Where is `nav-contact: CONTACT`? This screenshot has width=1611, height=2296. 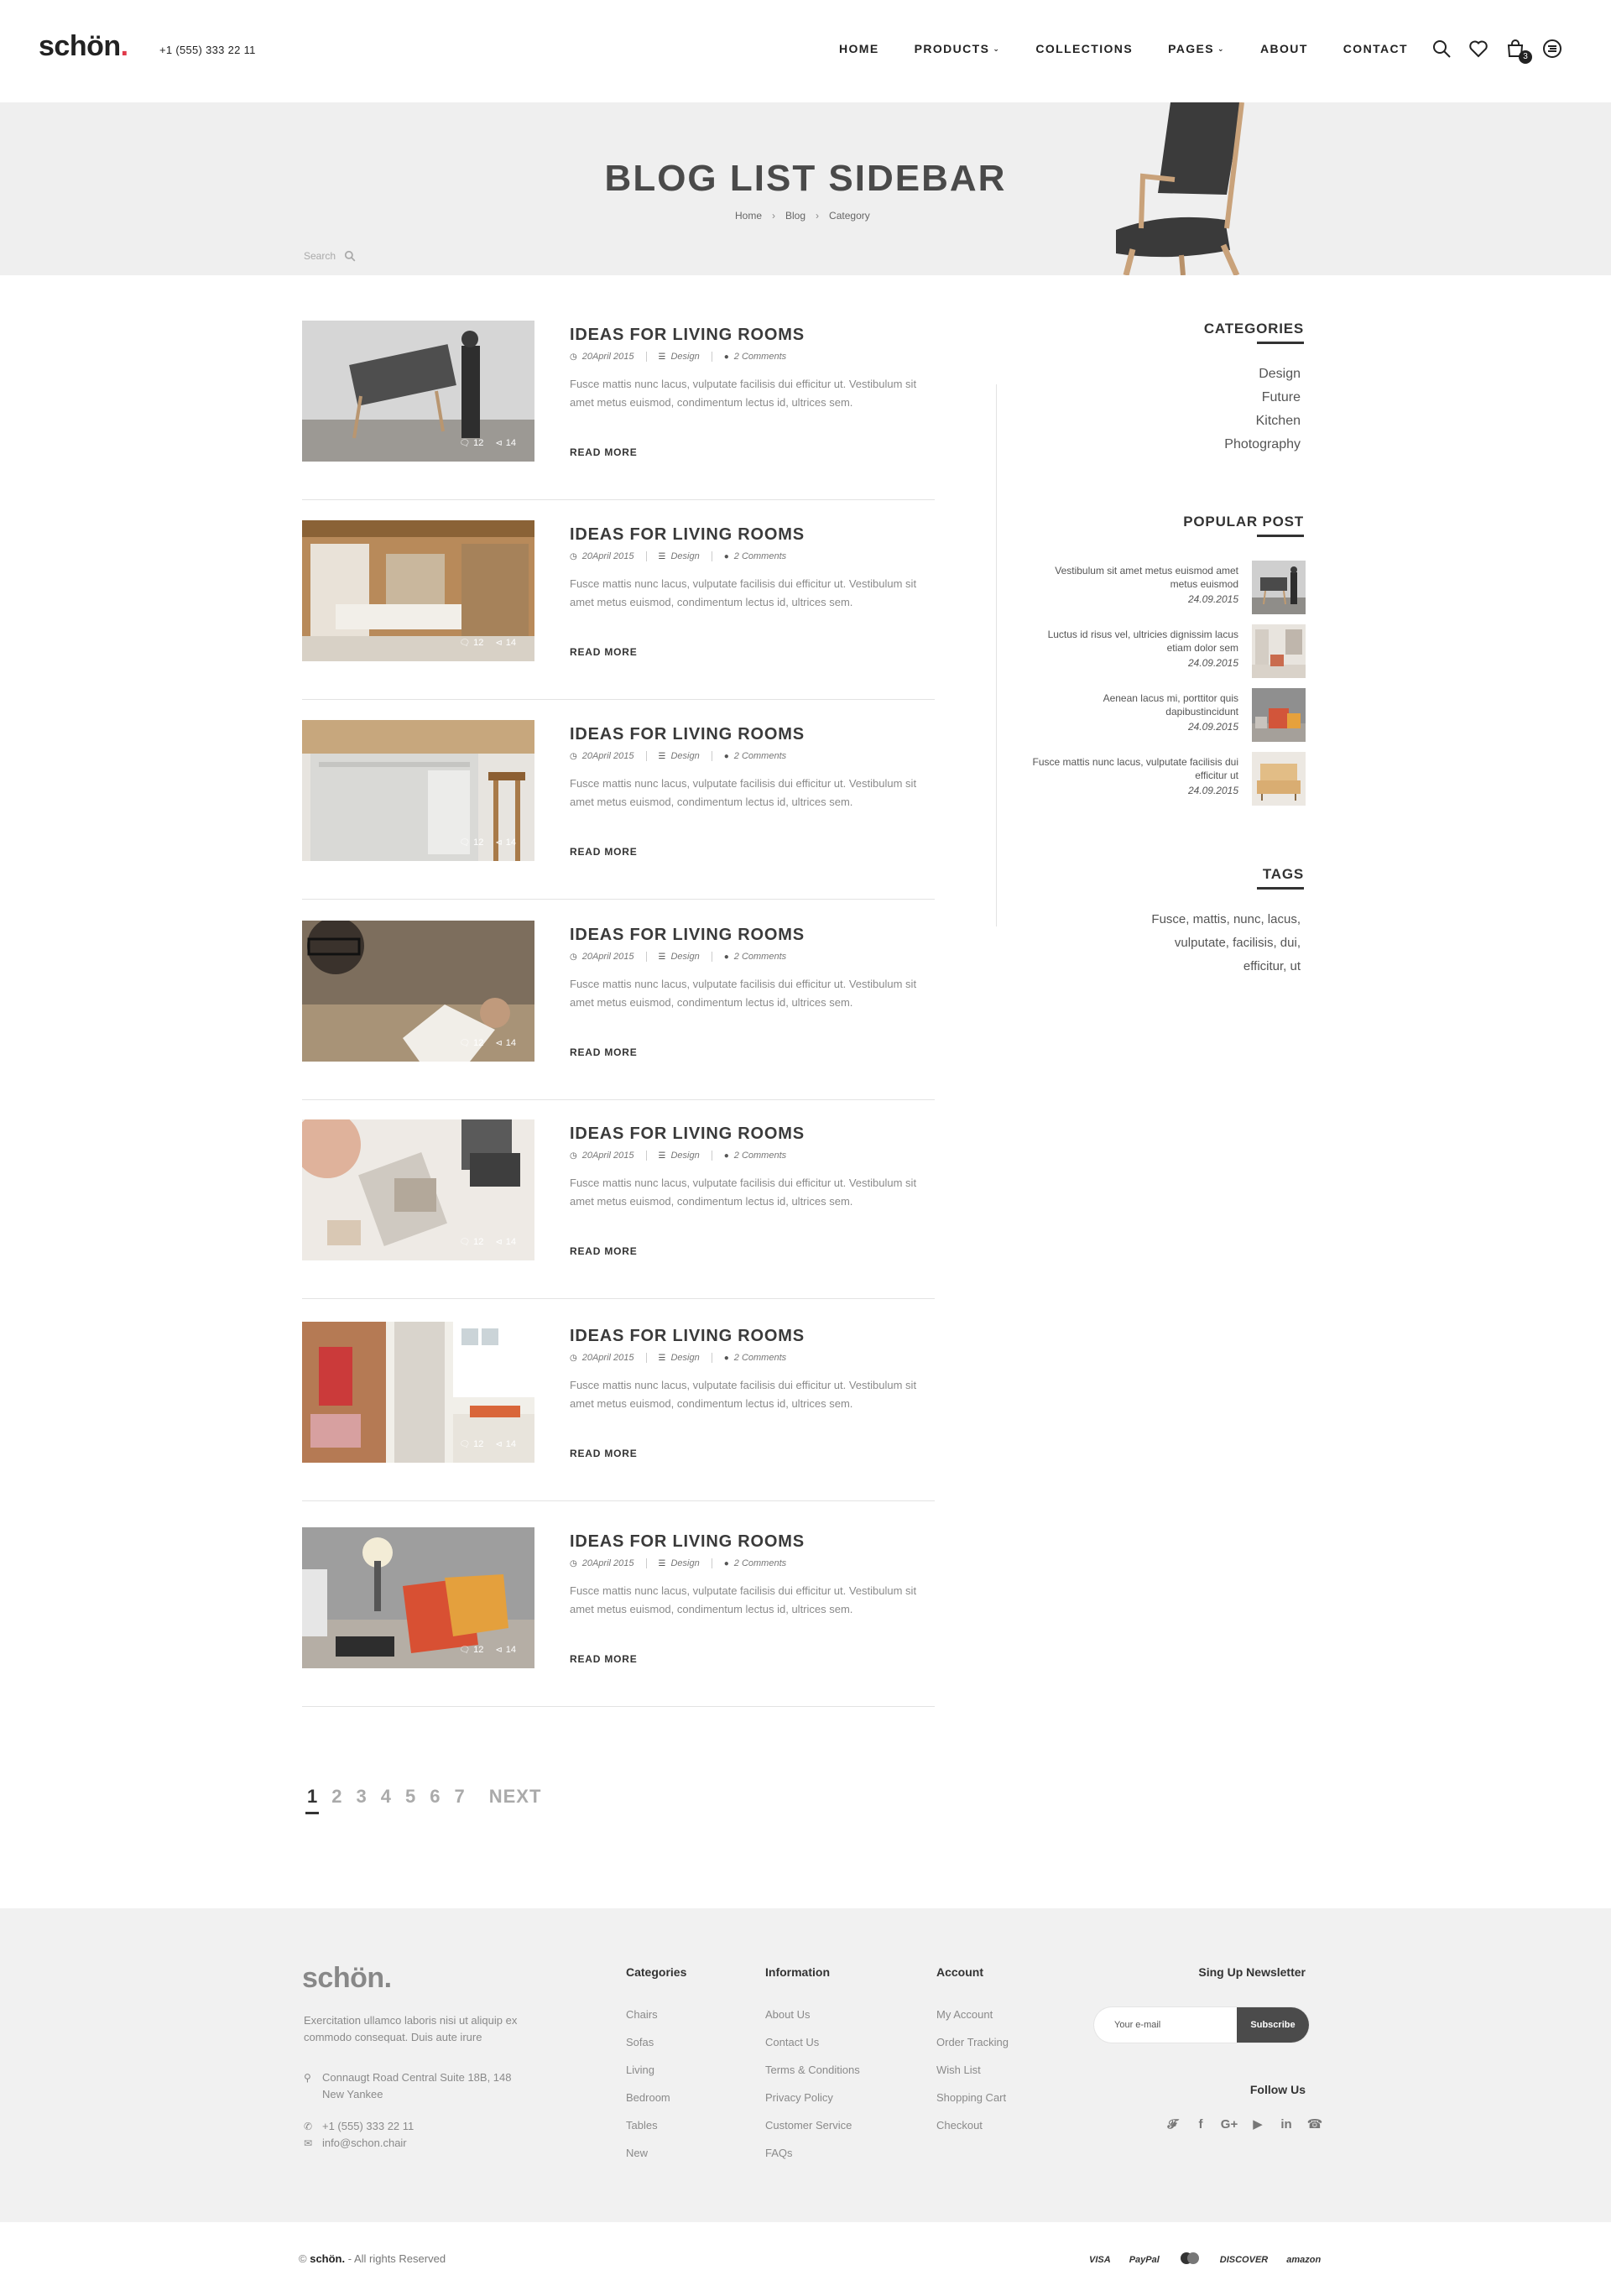 nav-contact: CONTACT is located at coordinates (1376, 48).